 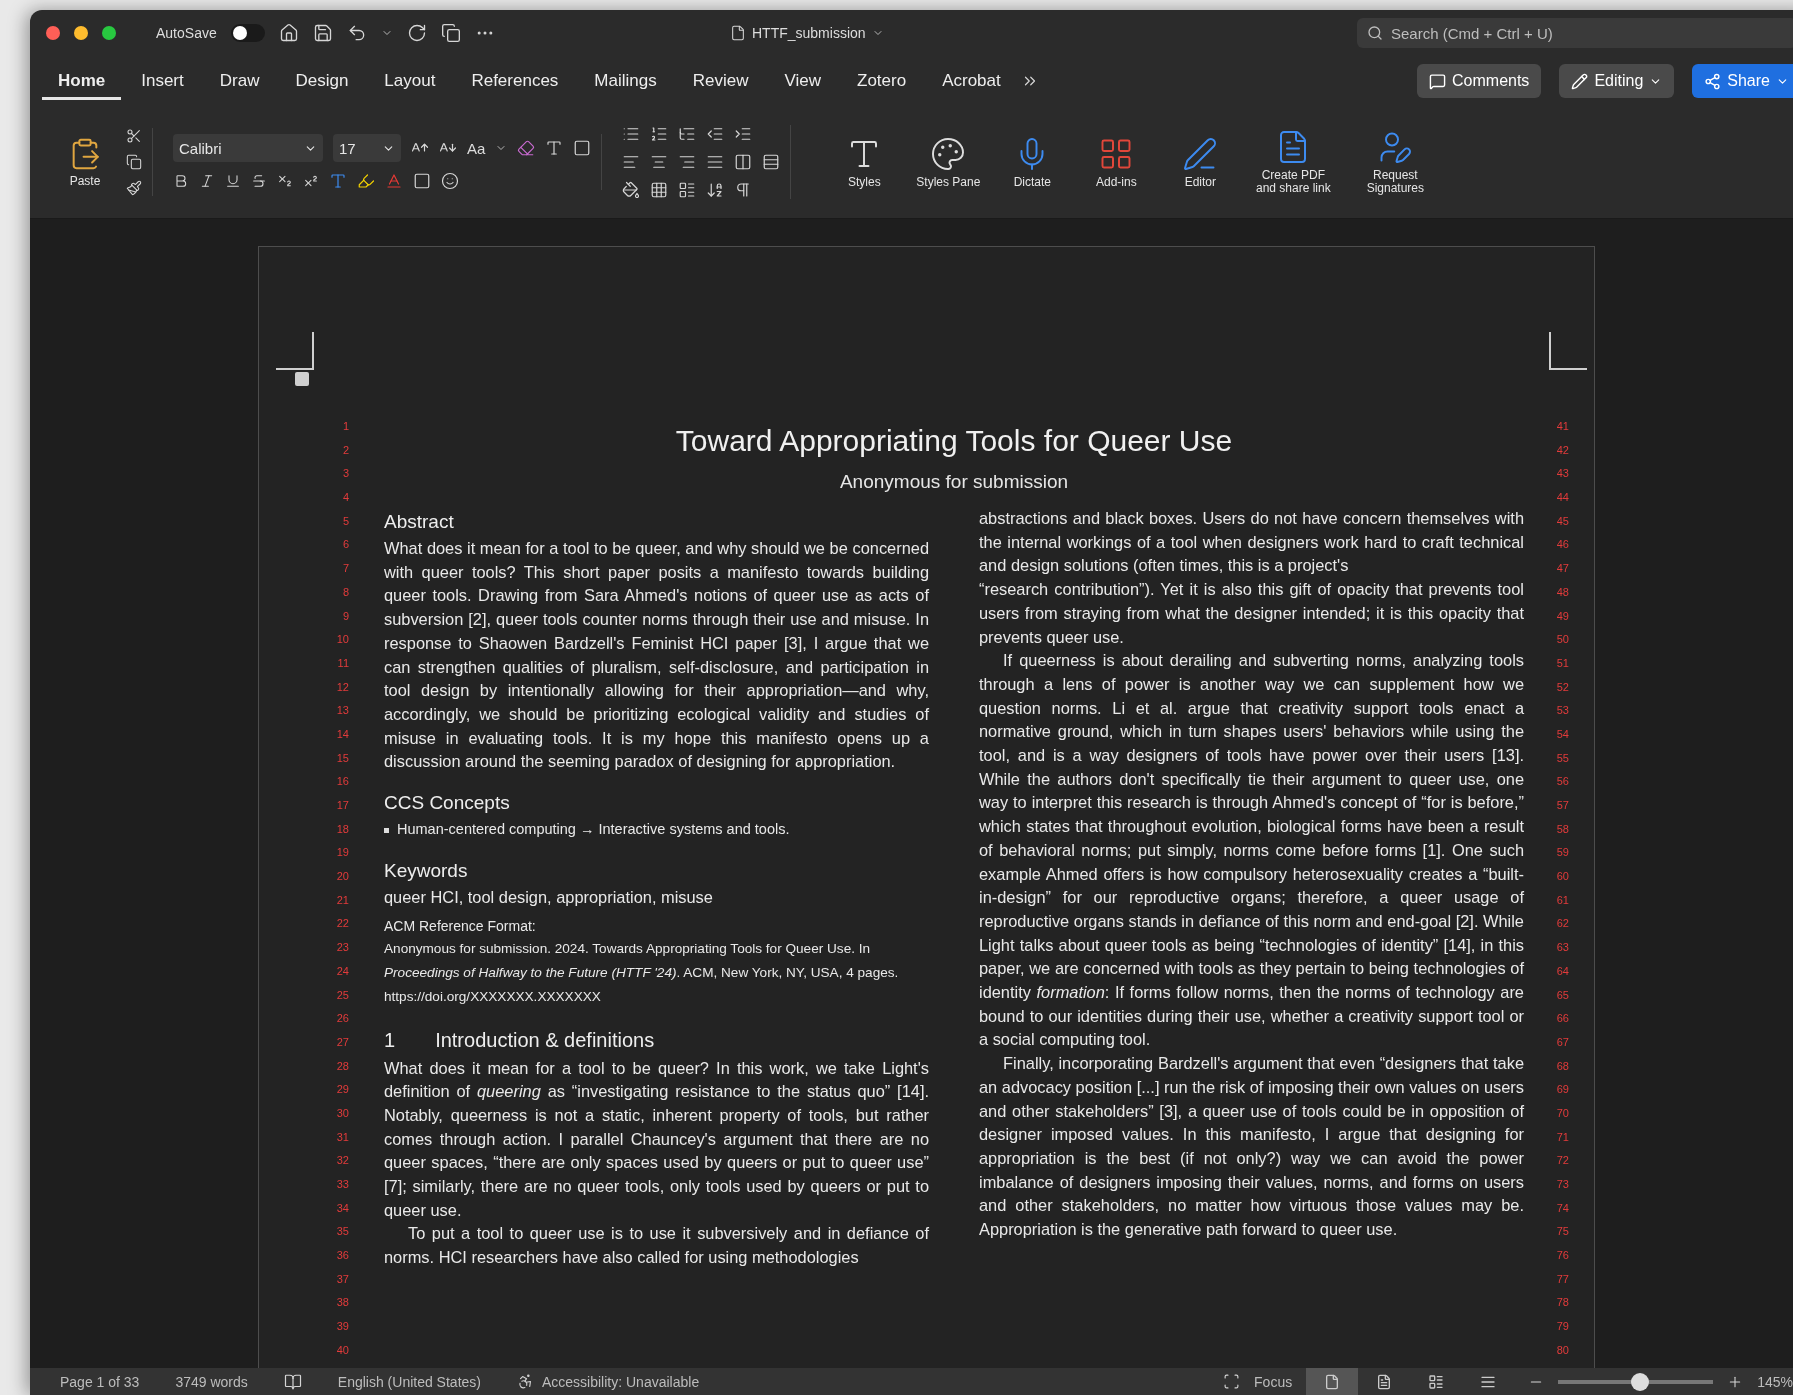 I want to click on save-icon, so click(x=322, y=33).